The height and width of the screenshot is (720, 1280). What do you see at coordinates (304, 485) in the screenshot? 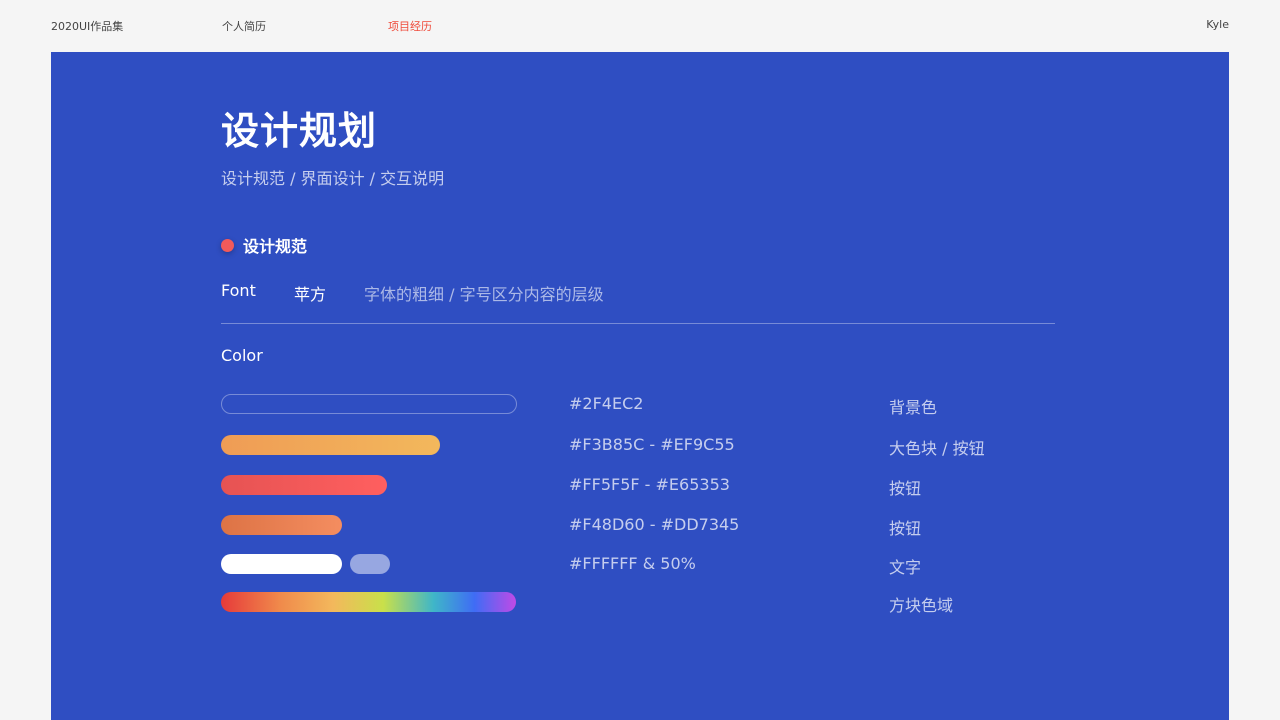
I see `swatch-red-gradient` at bounding box center [304, 485].